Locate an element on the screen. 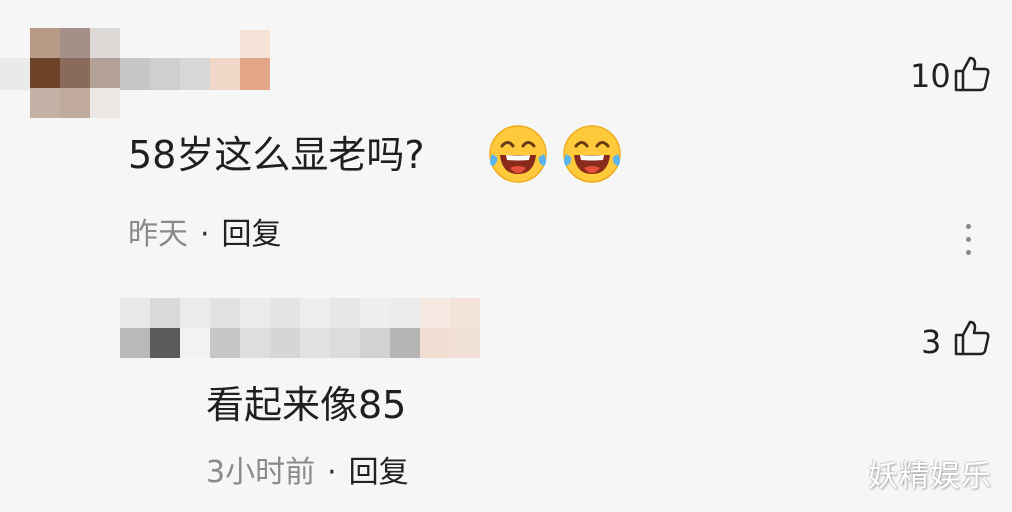 This screenshot has width=1012, height=512. comment-2-meta: 3小时前 · 回复 is located at coordinates (307, 473).